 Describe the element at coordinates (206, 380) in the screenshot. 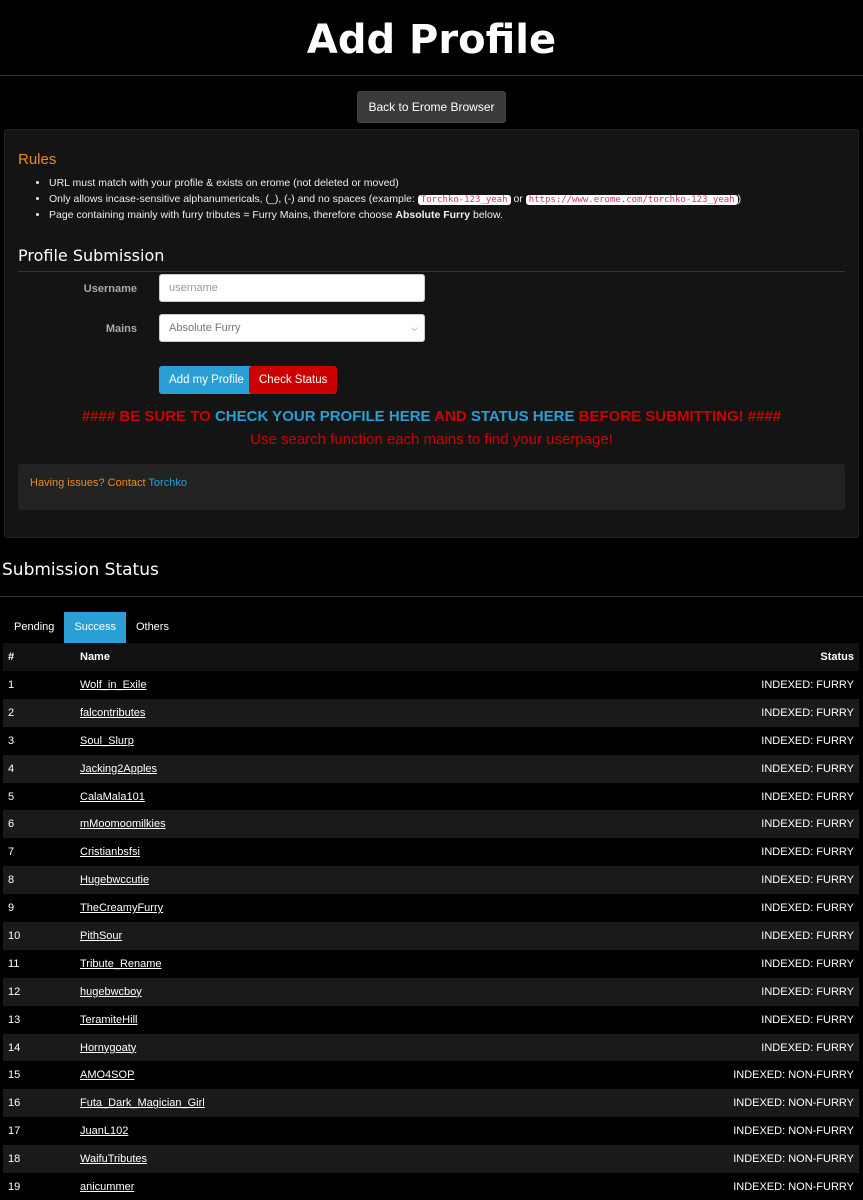

I see `add-profile-button: Add my Profile` at that location.